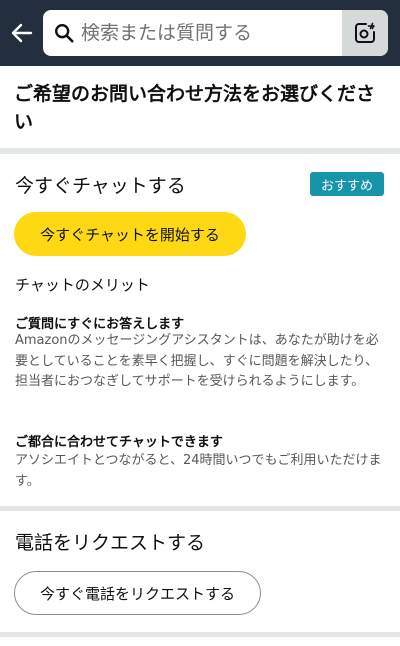 The height and width of the screenshot is (646, 400). I want to click on search-input, so click(208, 33).